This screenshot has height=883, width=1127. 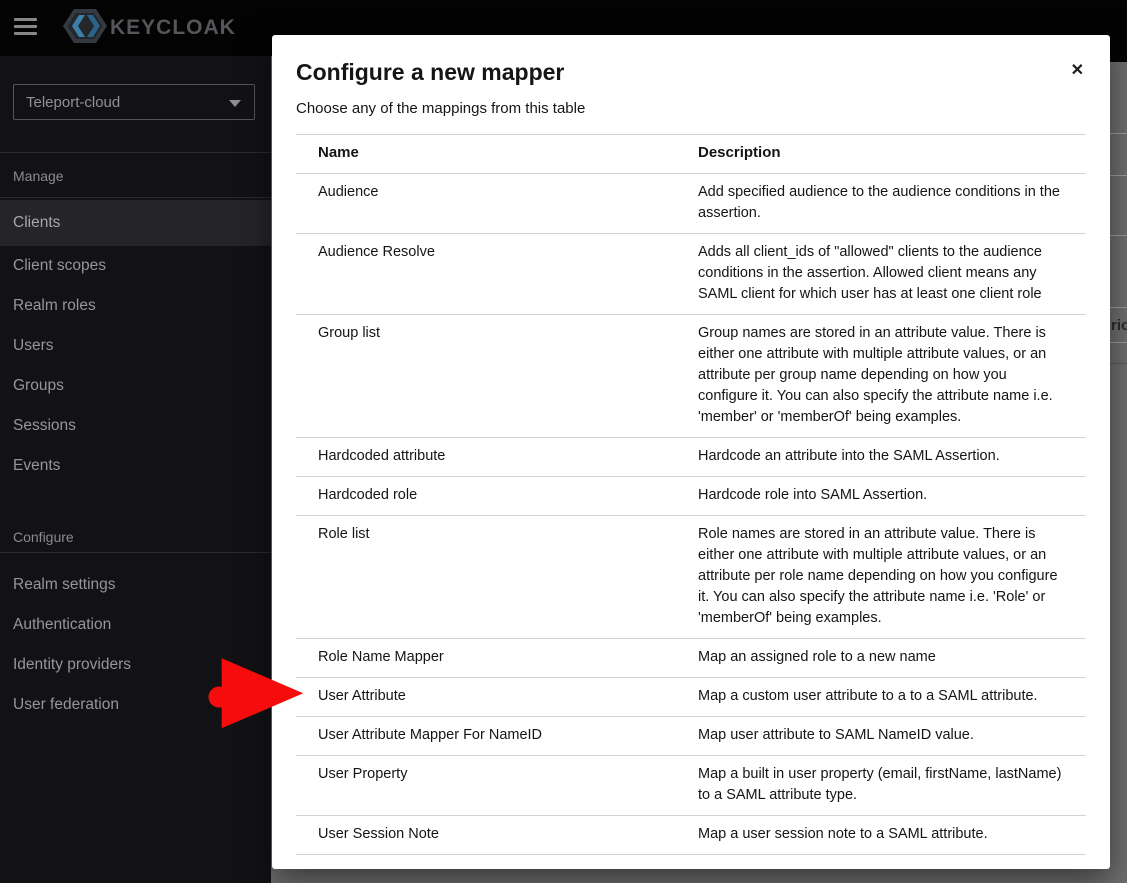 I want to click on realm-selector-value: Teleport-cloud, so click(x=73, y=102).